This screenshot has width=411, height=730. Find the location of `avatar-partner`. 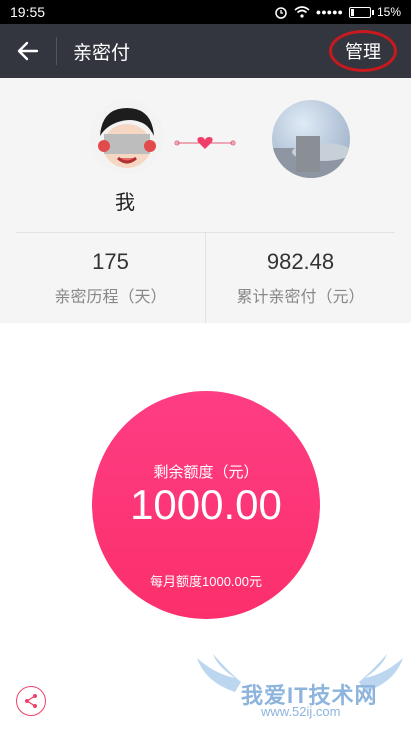

avatar-partner is located at coordinates (311, 139).